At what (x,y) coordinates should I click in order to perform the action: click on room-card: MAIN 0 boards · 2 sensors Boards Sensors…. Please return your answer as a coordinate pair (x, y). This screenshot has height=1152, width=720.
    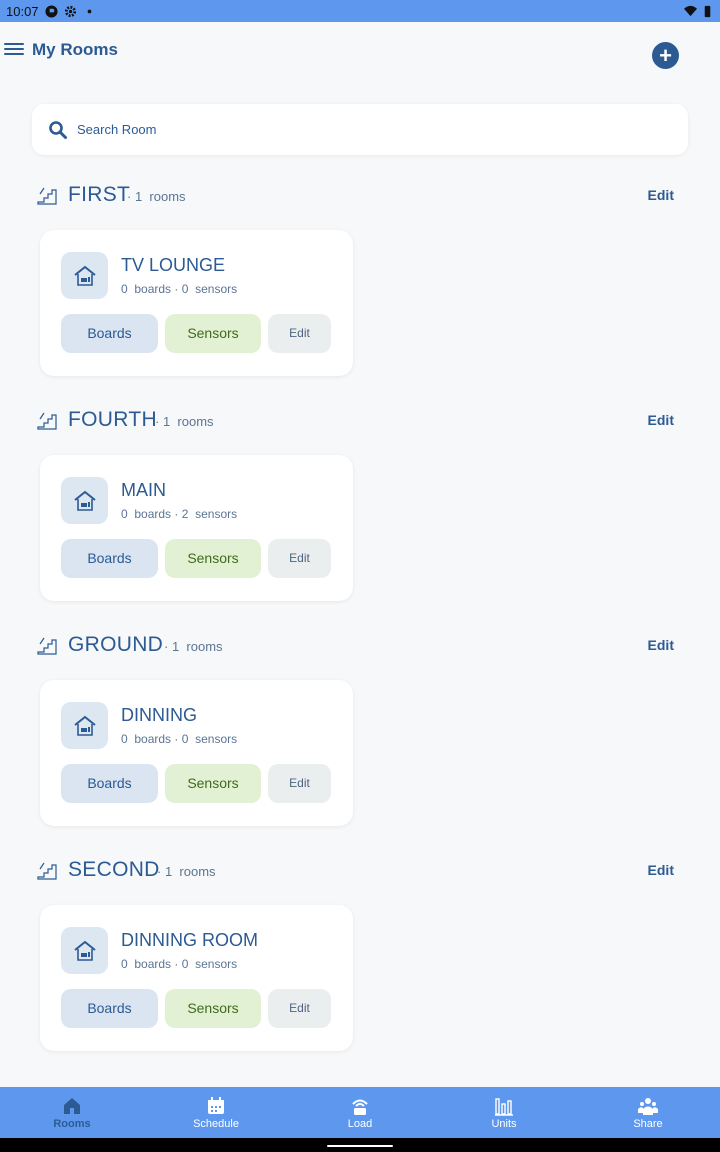
    Looking at the image, I should click on (196, 528).